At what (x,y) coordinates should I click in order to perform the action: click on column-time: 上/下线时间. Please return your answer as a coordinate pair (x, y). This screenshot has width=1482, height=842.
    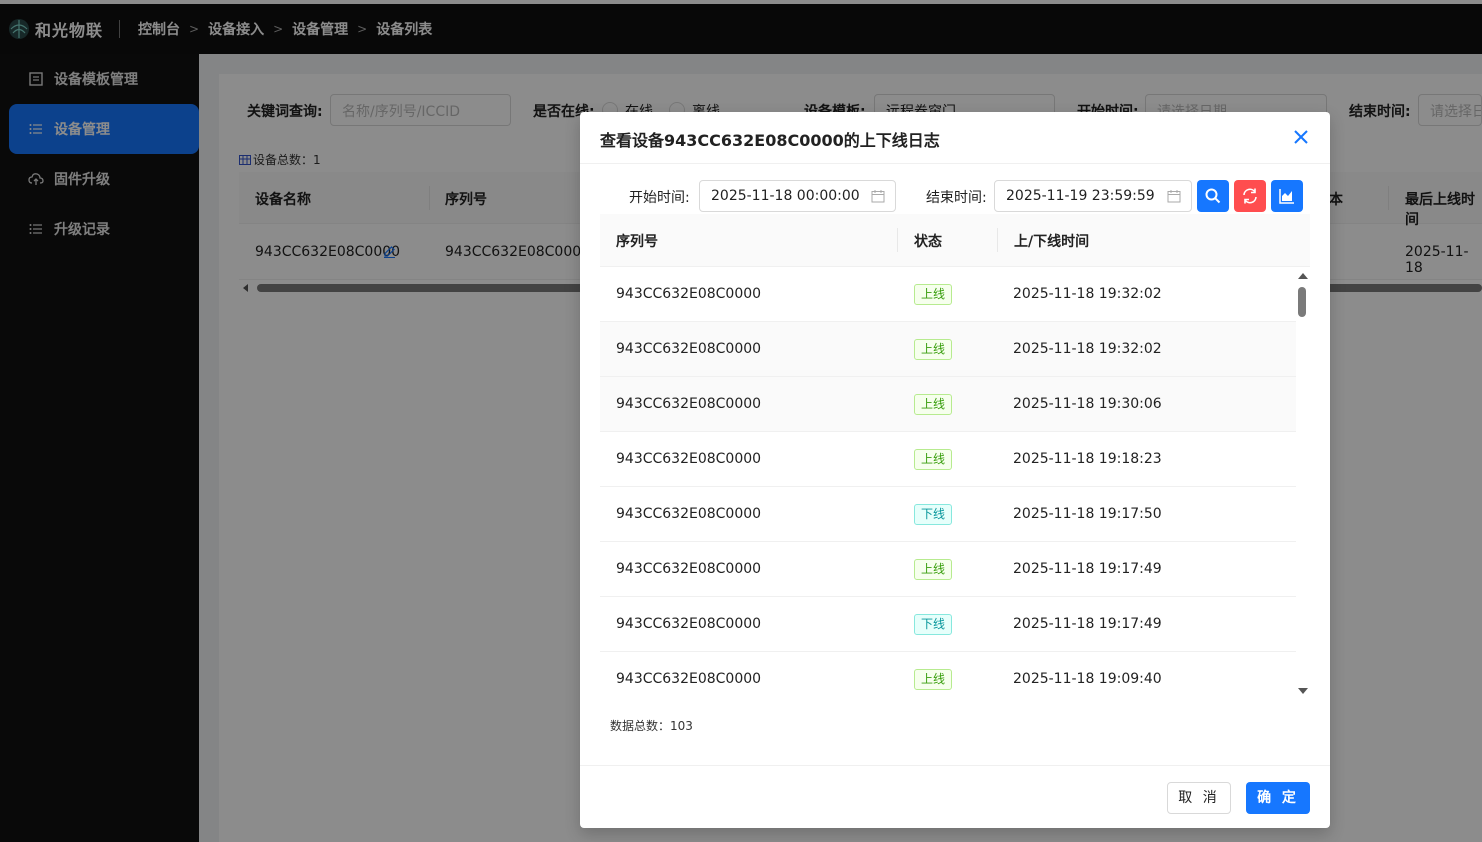
    Looking at the image, I should click on (1052, 242).